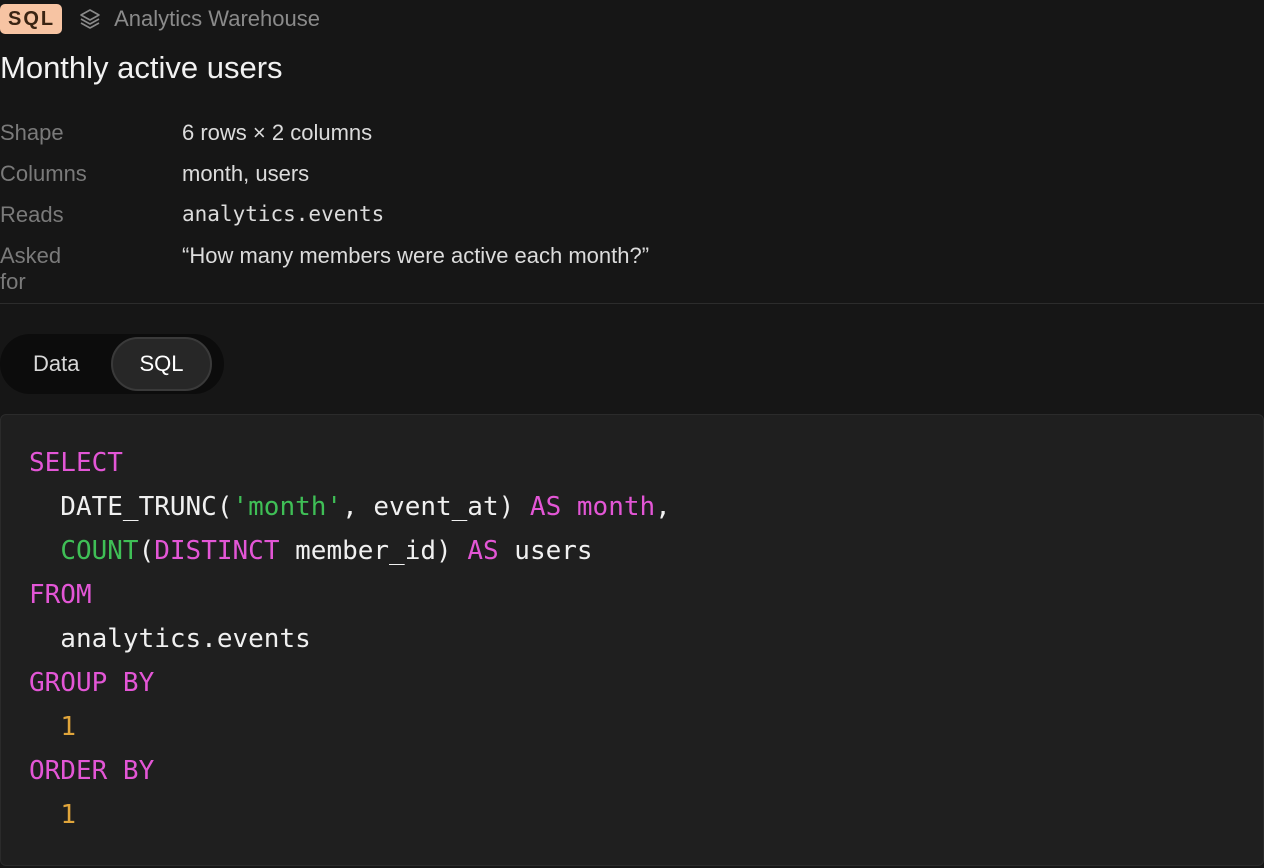 This screenshot has height=868, width=1264. What do you see at coordinates (31, 19) in the screenshot?
I see `sql-badge: SQL` at bounding box center [31, 19].